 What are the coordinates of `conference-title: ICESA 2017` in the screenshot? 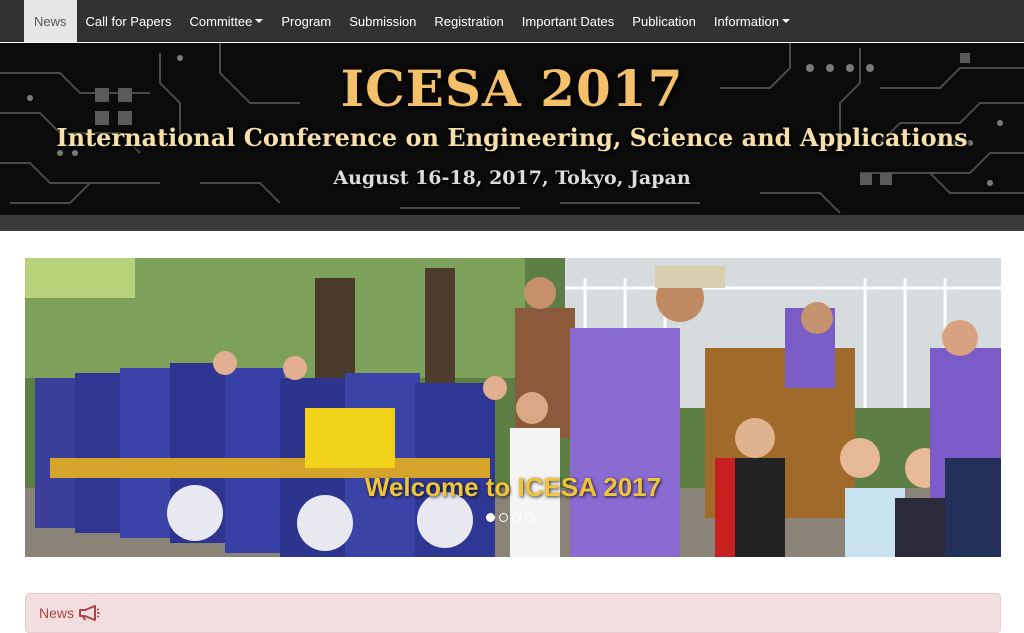 It's located at (512, 88).